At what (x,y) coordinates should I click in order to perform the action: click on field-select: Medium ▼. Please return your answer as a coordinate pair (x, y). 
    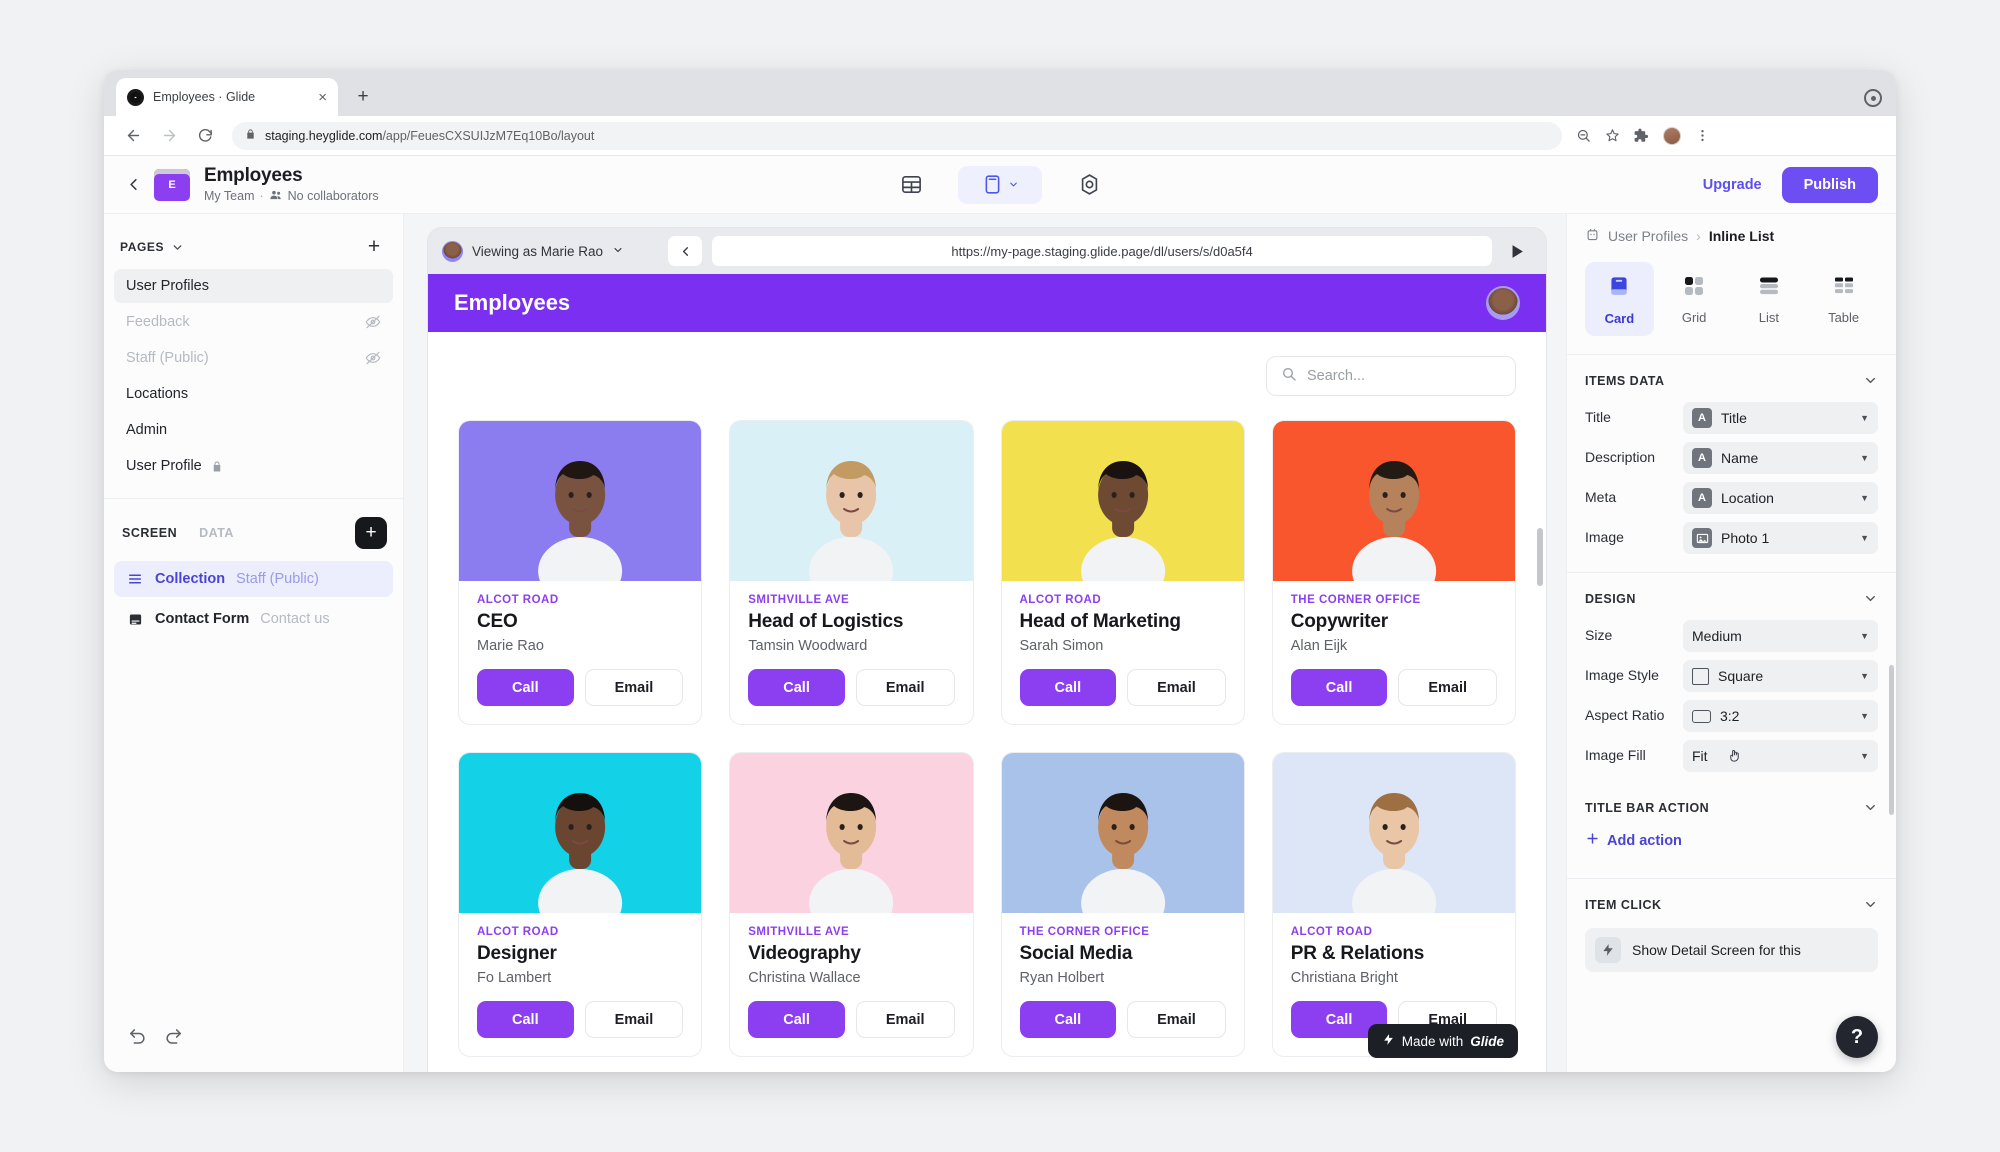
    Looking at the image, I should click on (1780, 636).